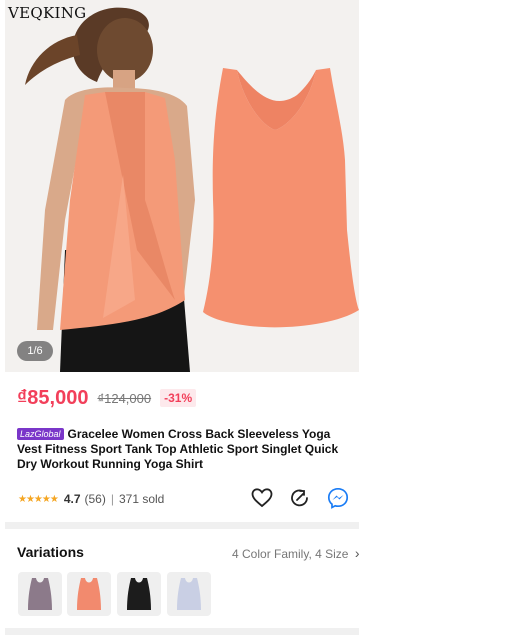  I want to click on wishlist-button, so click(262, 498).